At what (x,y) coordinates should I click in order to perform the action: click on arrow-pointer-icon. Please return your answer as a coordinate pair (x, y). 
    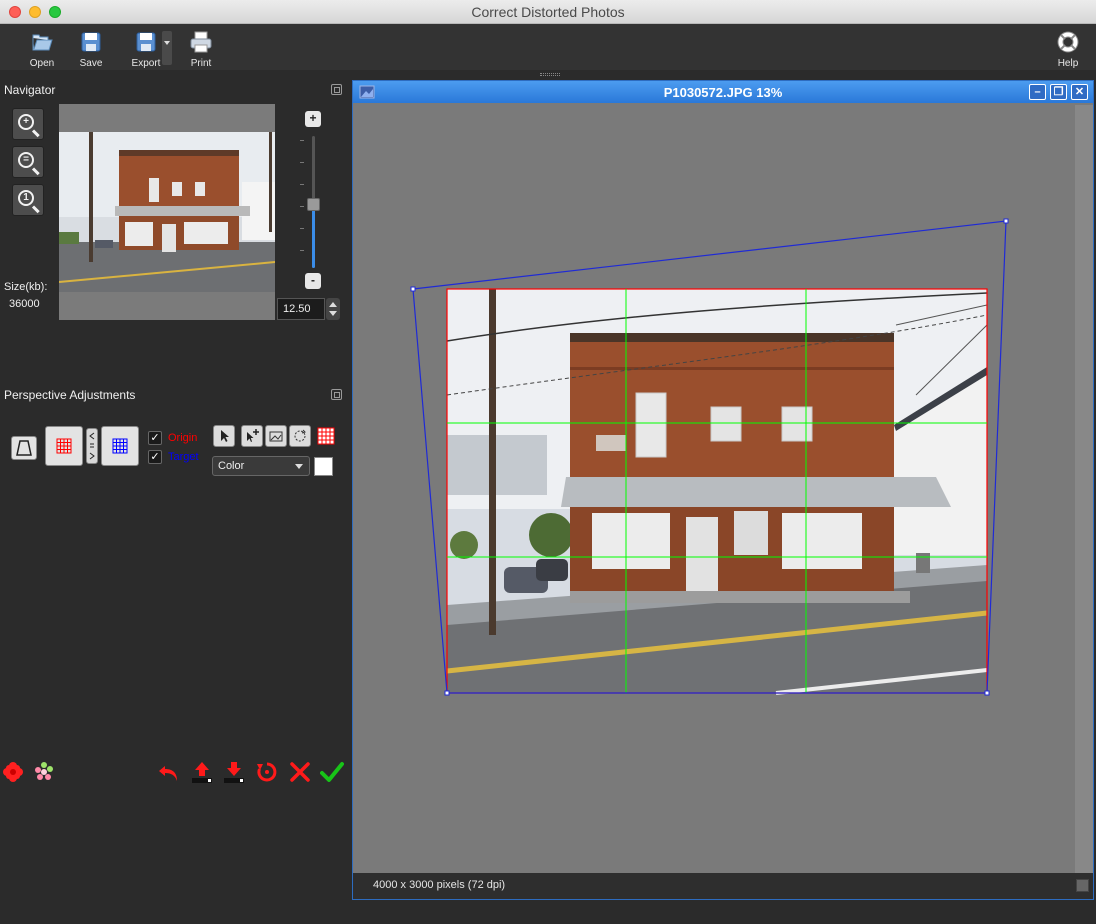
    Looking at the image, I should click on (225, 436).